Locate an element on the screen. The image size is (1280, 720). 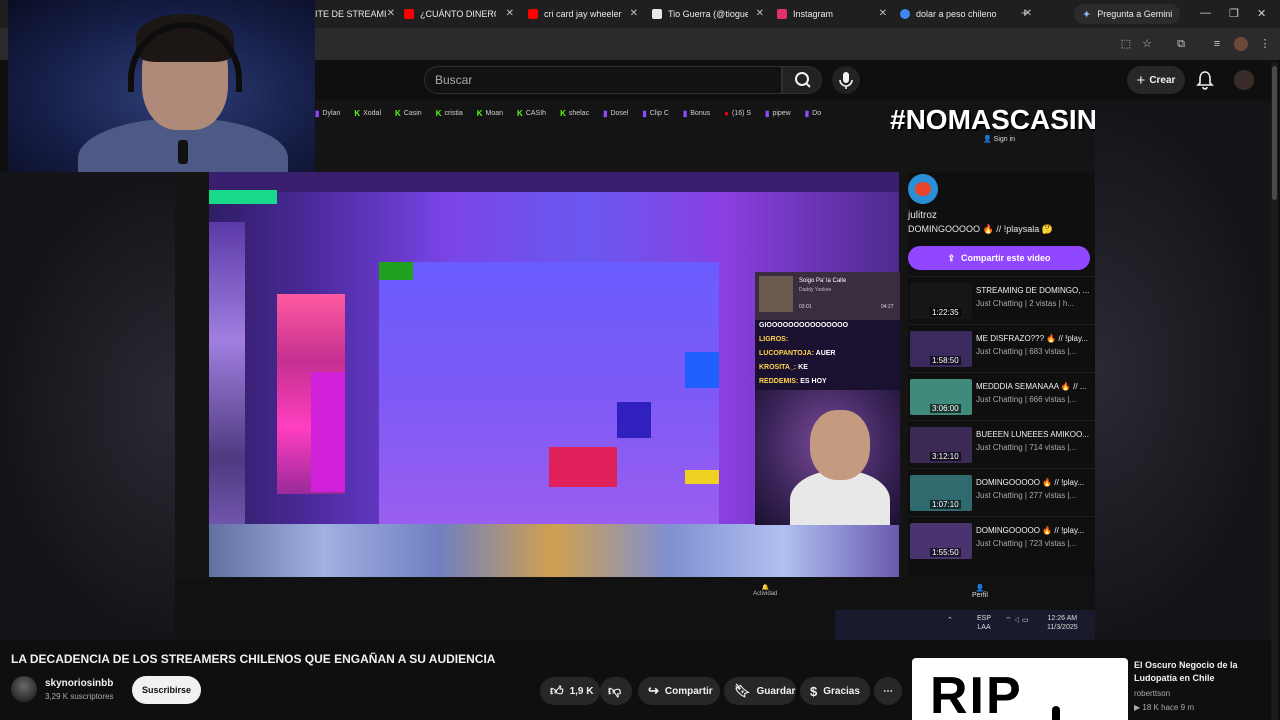
tab-label: ITE DE STREAMI is located at coordinates (351, 14).